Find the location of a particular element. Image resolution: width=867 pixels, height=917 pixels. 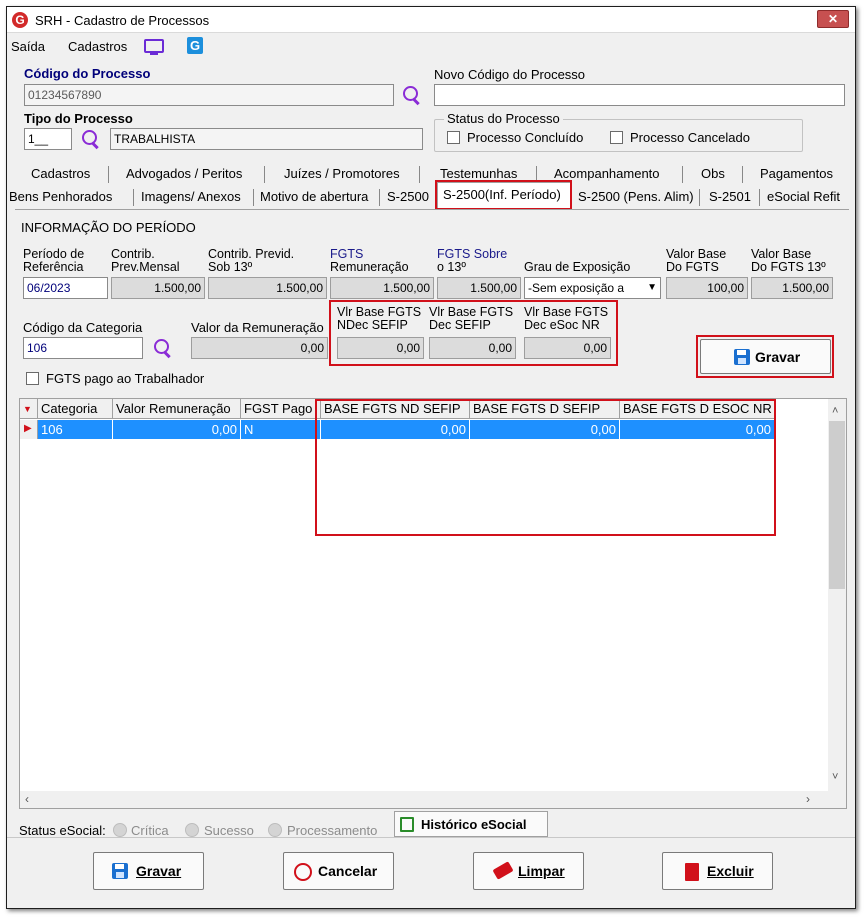

fgts-label-2: Remuneração is located at coordinates (369, 267).